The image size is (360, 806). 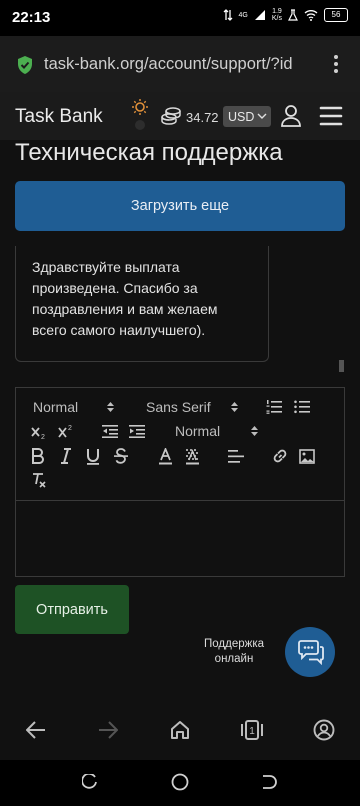 What do you see at coordinates (262, 116) in the screenshot?
I see `chevron-down-icon` at bounding box center [262, 116].